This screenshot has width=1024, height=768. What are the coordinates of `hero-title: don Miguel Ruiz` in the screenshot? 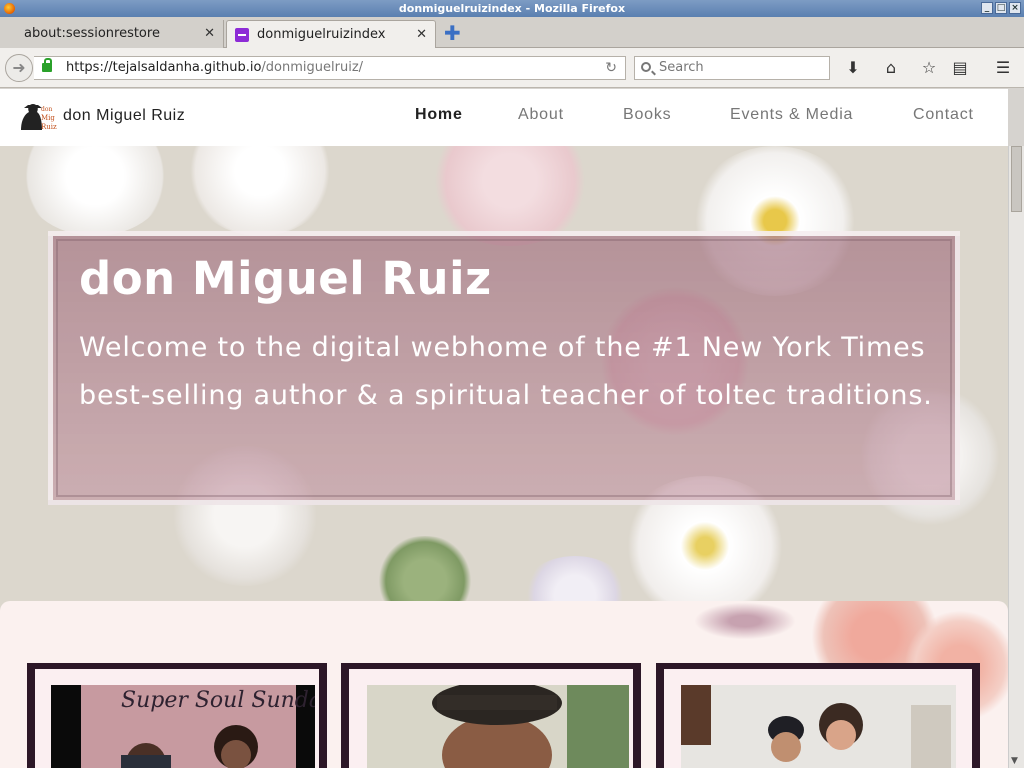 It's located at (285, 278).